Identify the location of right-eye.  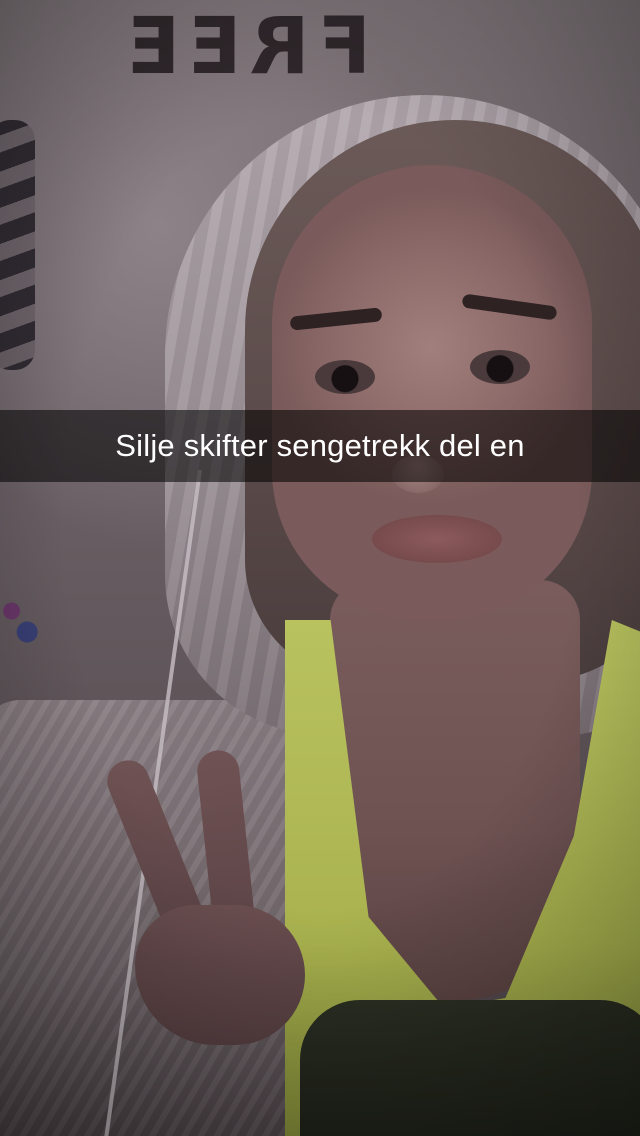
(500, 367).